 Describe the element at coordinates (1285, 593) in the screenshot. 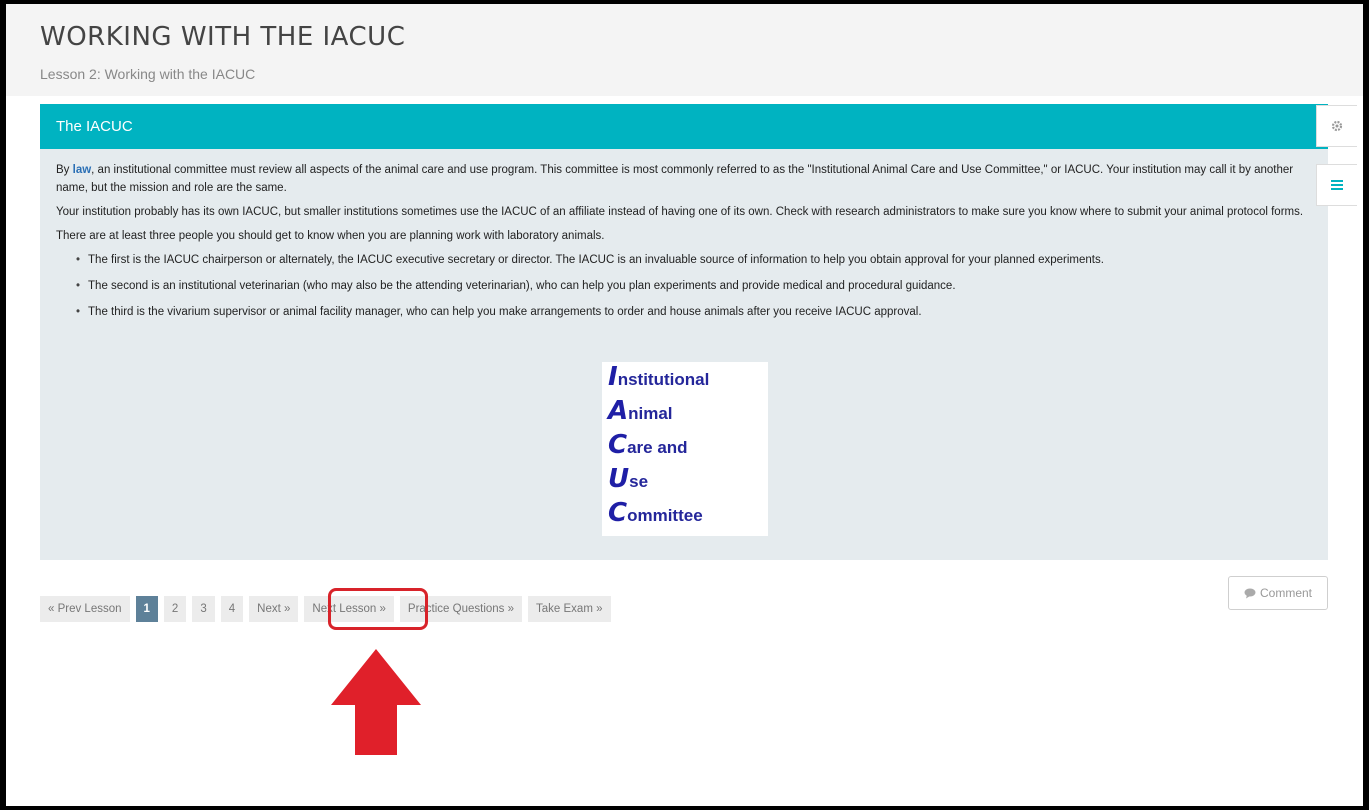

I see `comment-label: Comment` at that location.